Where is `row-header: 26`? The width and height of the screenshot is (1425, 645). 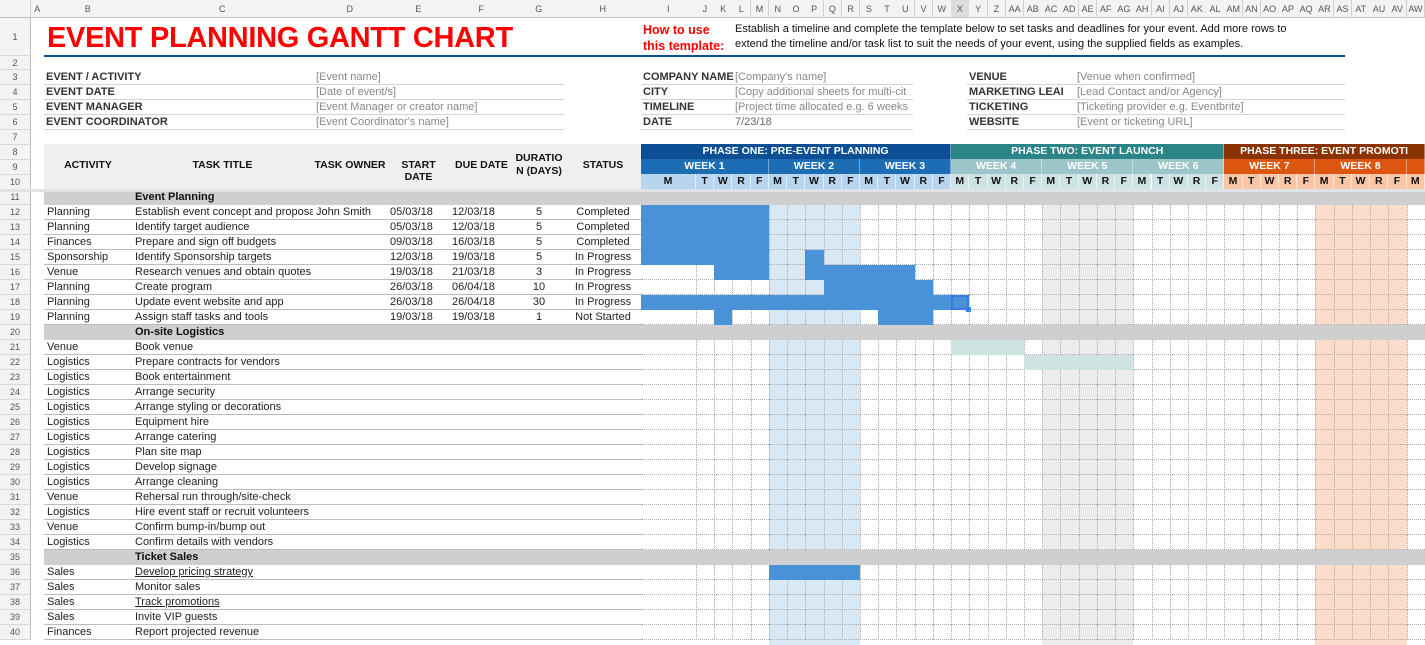
row-header: 26 is located at coordinates (15, 422).